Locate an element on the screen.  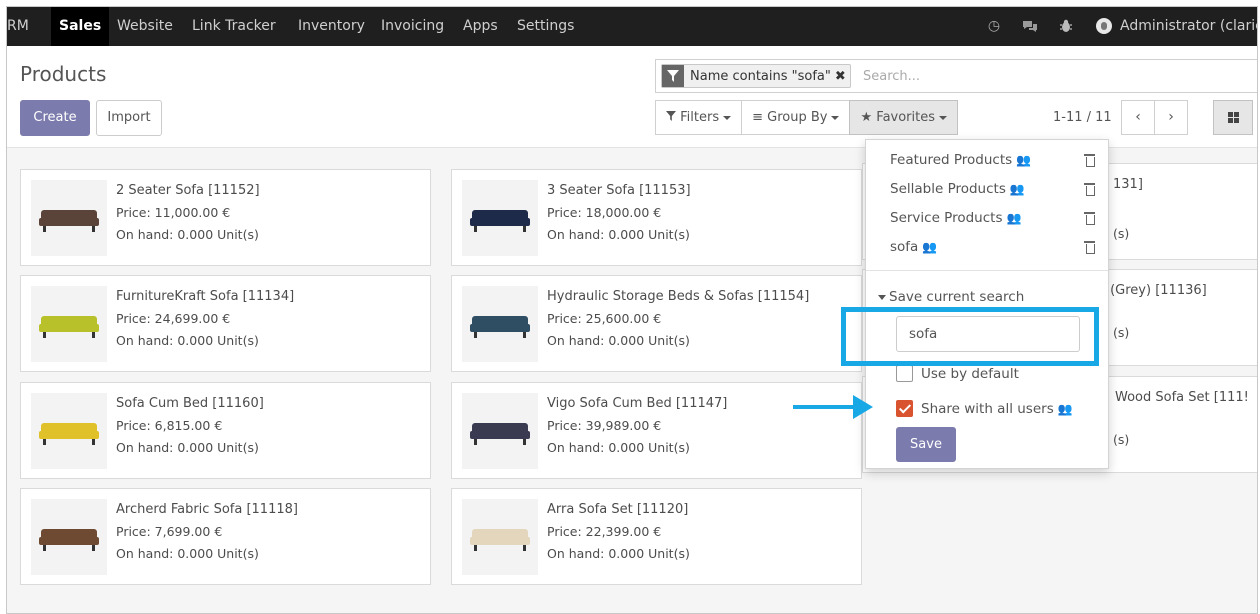
product-name: Arra Sofa Set [11120] is located at coordinates (618, 509).